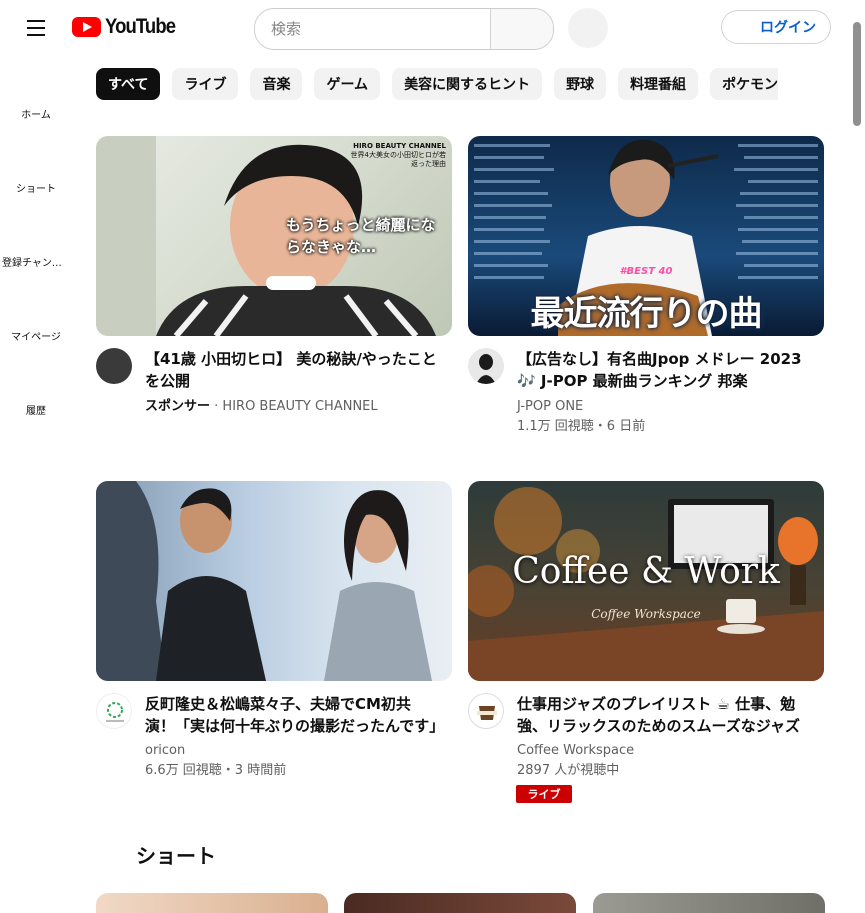 This screenshot has height=913, width=865. Describe the element at coordinates (550, 407) in the screenshot. I see `channel-name: J-POP ONE` at that location.